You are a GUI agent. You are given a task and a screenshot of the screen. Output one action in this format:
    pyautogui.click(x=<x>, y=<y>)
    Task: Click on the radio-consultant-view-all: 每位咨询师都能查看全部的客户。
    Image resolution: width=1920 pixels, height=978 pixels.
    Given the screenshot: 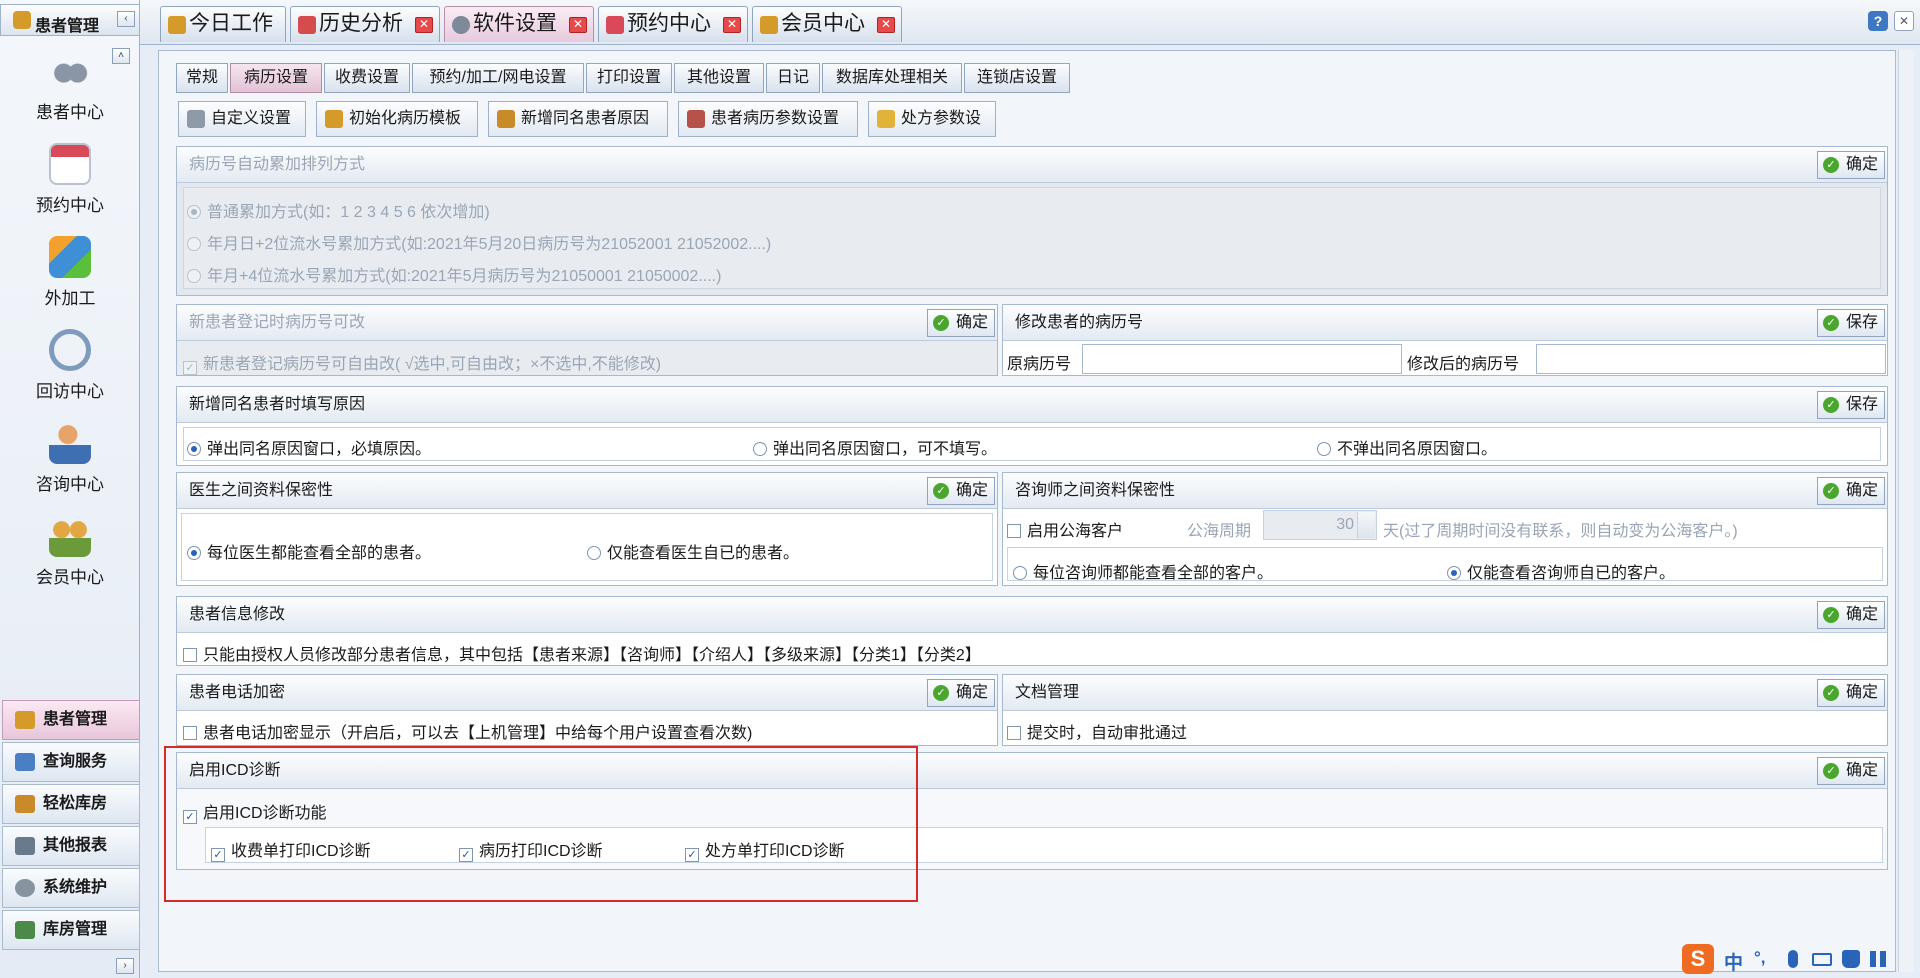 What is the action you would take?
    pyautogui.click(x=1143, y=571)
    